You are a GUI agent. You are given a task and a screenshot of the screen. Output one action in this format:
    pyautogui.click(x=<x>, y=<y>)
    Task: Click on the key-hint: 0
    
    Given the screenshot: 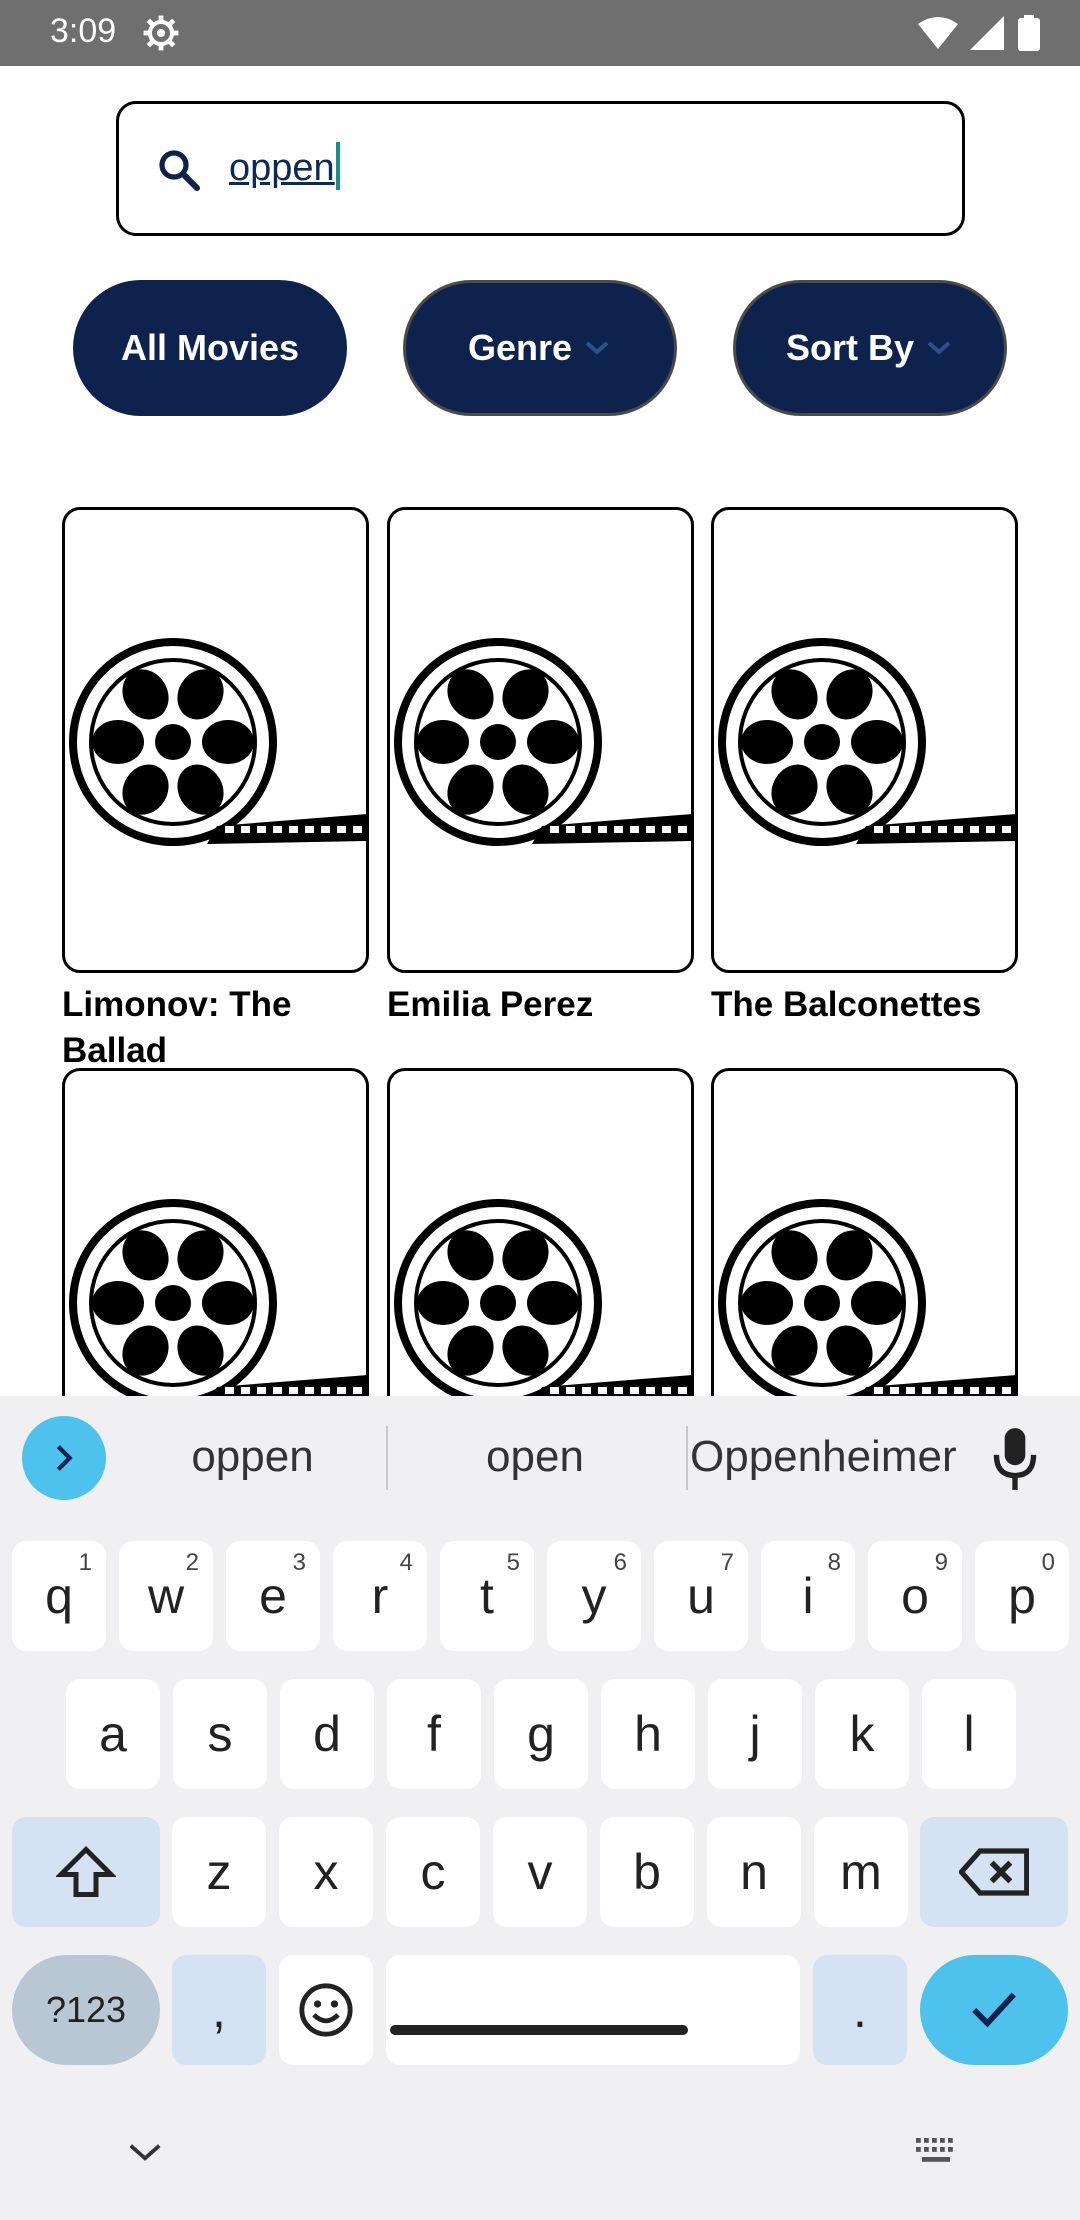 What is the action you would take?
    pyautogui.click(x=1048, y=1562)
    